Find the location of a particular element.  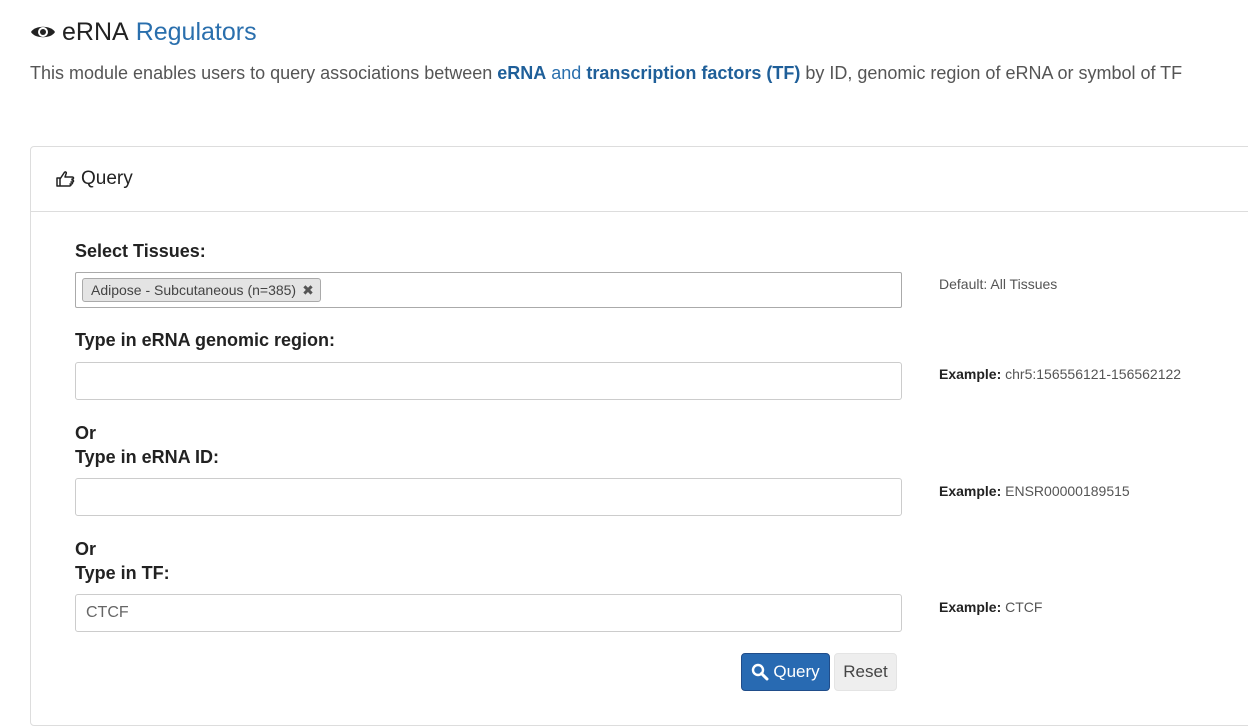

region-label: Type in eRNA genomic region: is located at coordinates (205, 340).